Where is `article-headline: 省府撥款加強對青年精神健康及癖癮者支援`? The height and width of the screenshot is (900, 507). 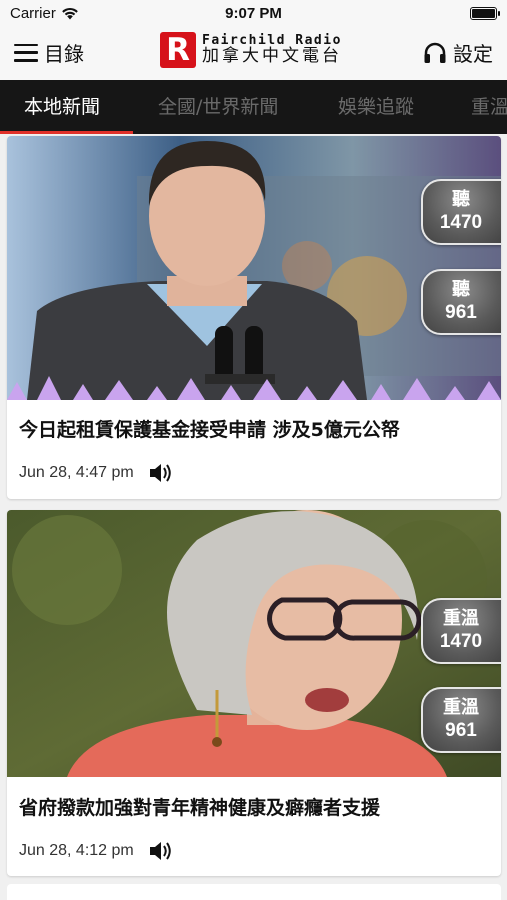
article-headline: 省府撥款加強對青年精神健康及癖癮者支援 is located at coordinates (199, 806).